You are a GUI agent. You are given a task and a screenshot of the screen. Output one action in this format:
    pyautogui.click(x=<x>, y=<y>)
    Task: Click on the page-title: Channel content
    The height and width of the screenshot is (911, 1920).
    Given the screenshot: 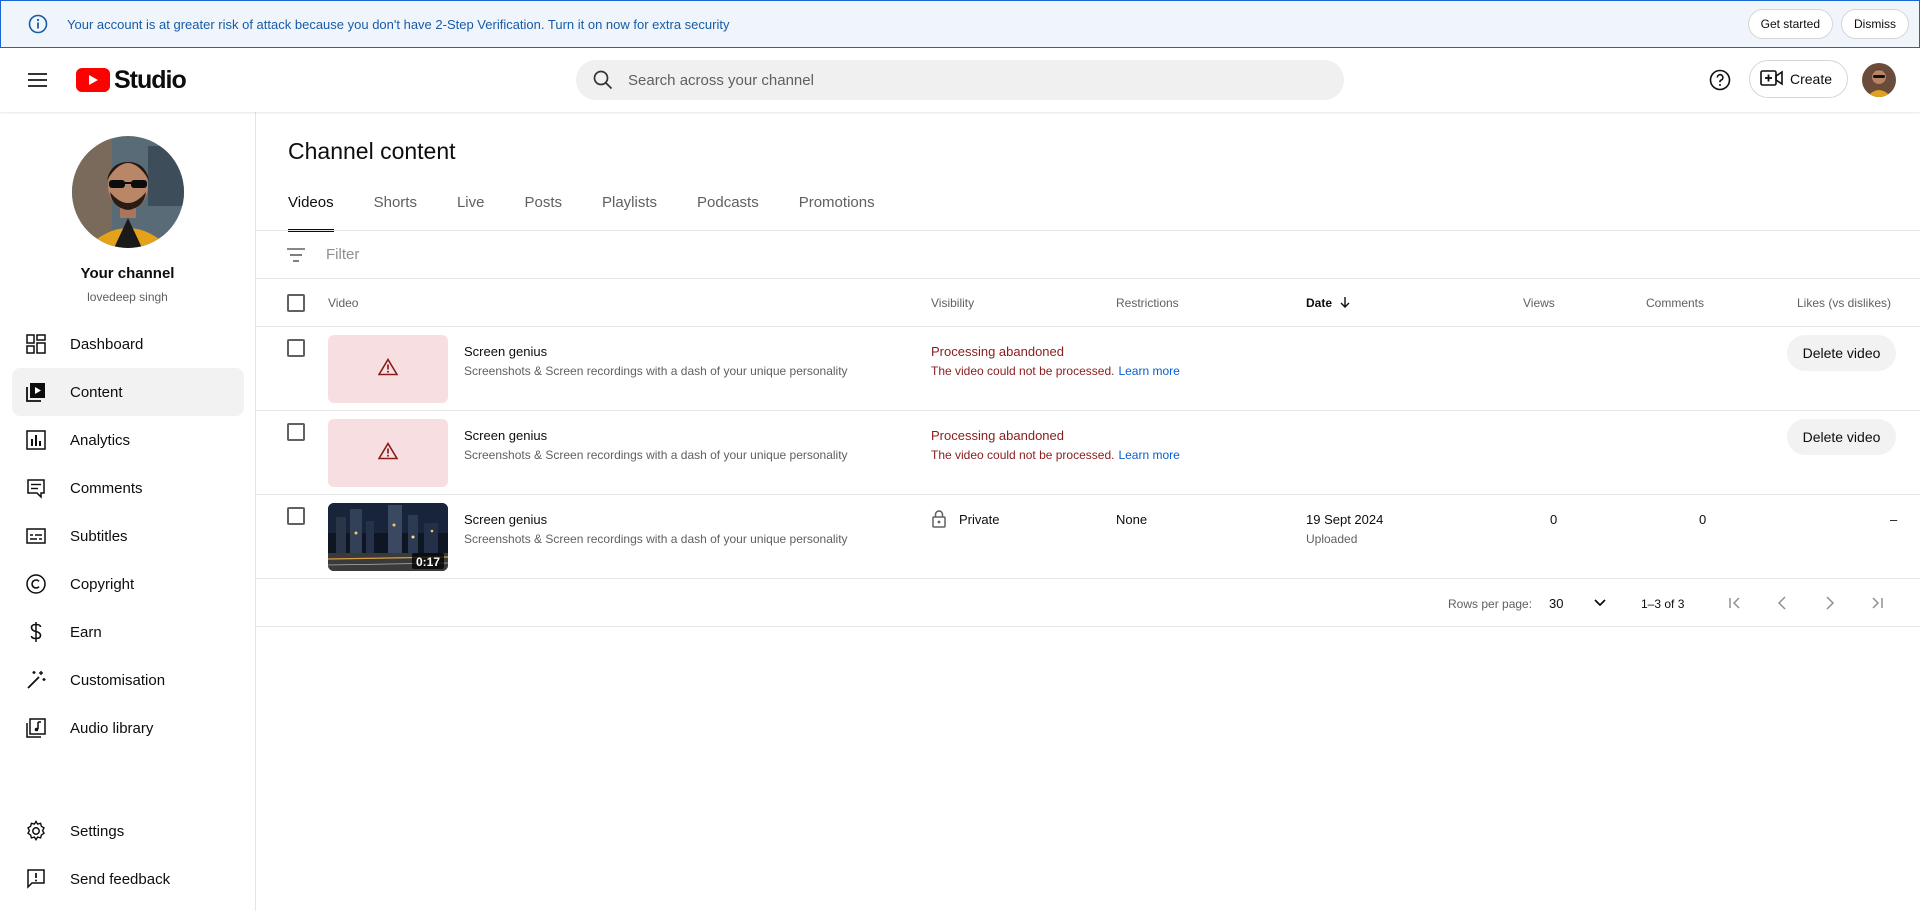 What is the action you would take?
    pyautogui.click(x=372, y=151)
    